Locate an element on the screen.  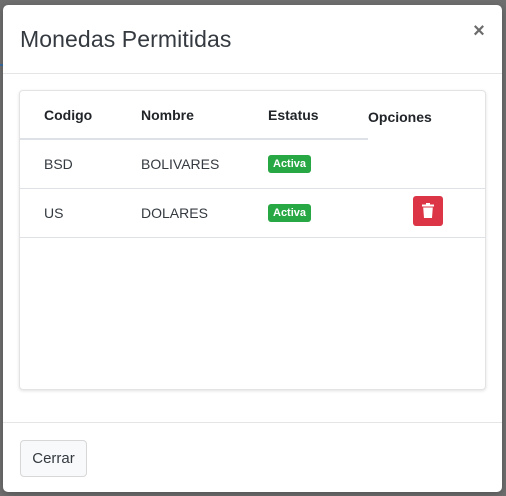
delete-button is located at coordinates (428, 211).